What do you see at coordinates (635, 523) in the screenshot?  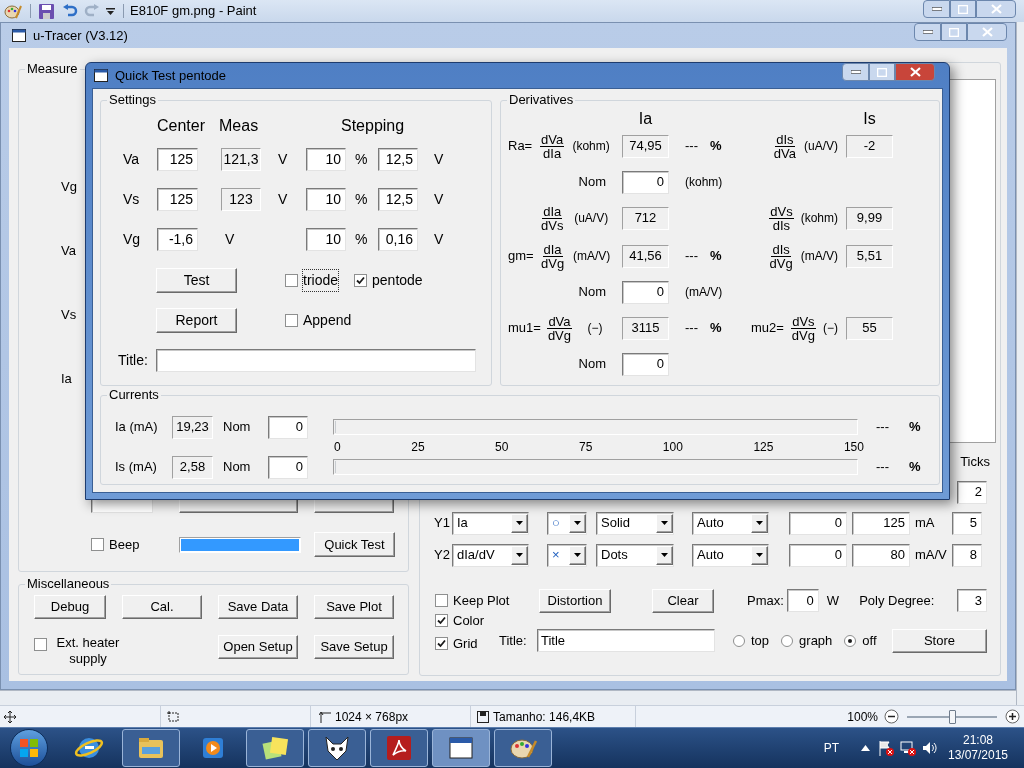 I see `dropdown: Solid` at bounding box center [635, 523].